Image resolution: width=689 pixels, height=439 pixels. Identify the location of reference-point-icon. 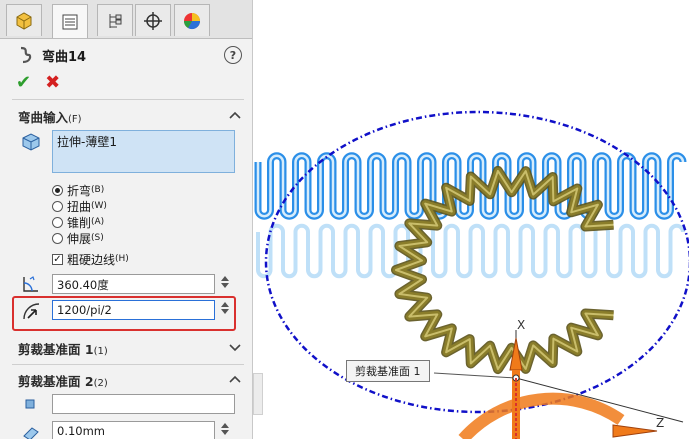
(30, 404).